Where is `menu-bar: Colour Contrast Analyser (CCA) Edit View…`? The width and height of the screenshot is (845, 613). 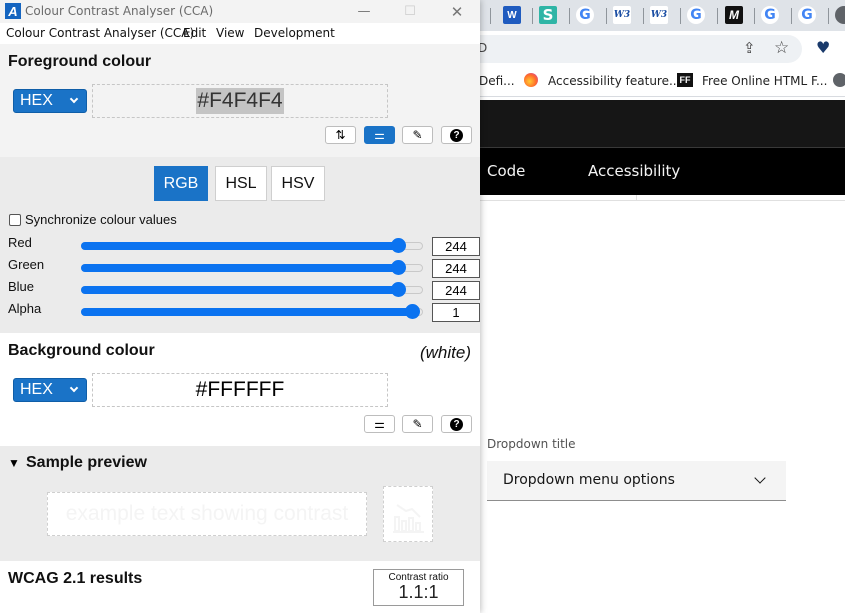
menu-bar: Colour Contrast Analyser (CCA) Edit View… is located at coordinates (240, 33).